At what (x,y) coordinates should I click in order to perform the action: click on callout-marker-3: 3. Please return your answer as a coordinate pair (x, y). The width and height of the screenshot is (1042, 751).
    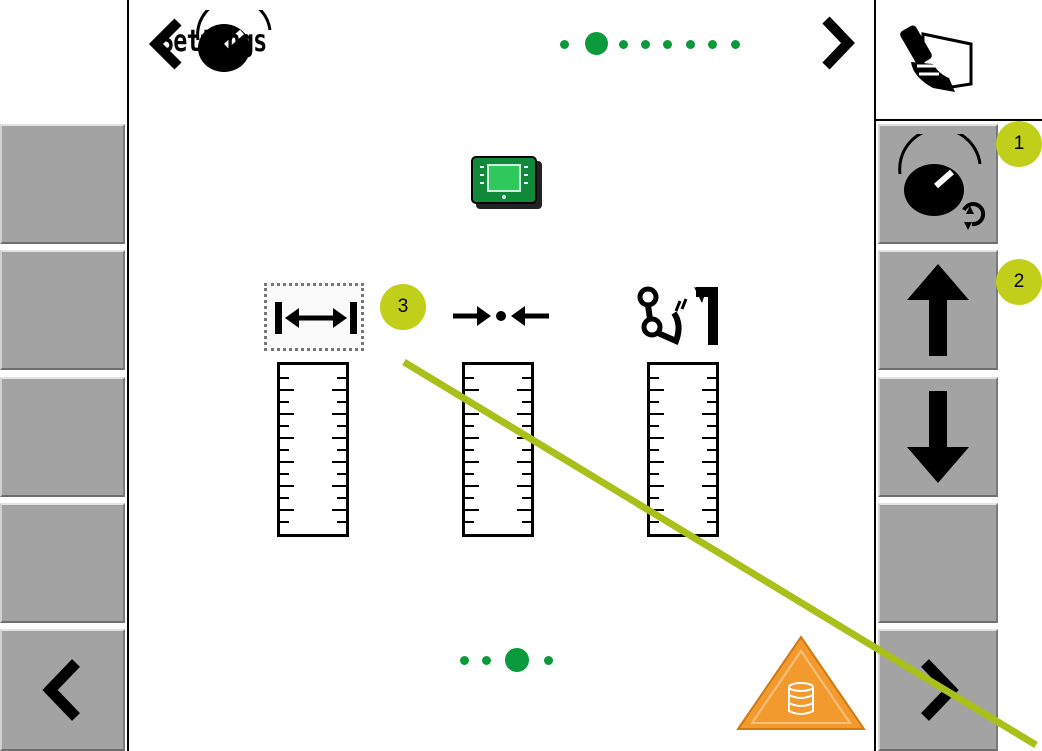
    Looking at the image, I should click on (403, 307).